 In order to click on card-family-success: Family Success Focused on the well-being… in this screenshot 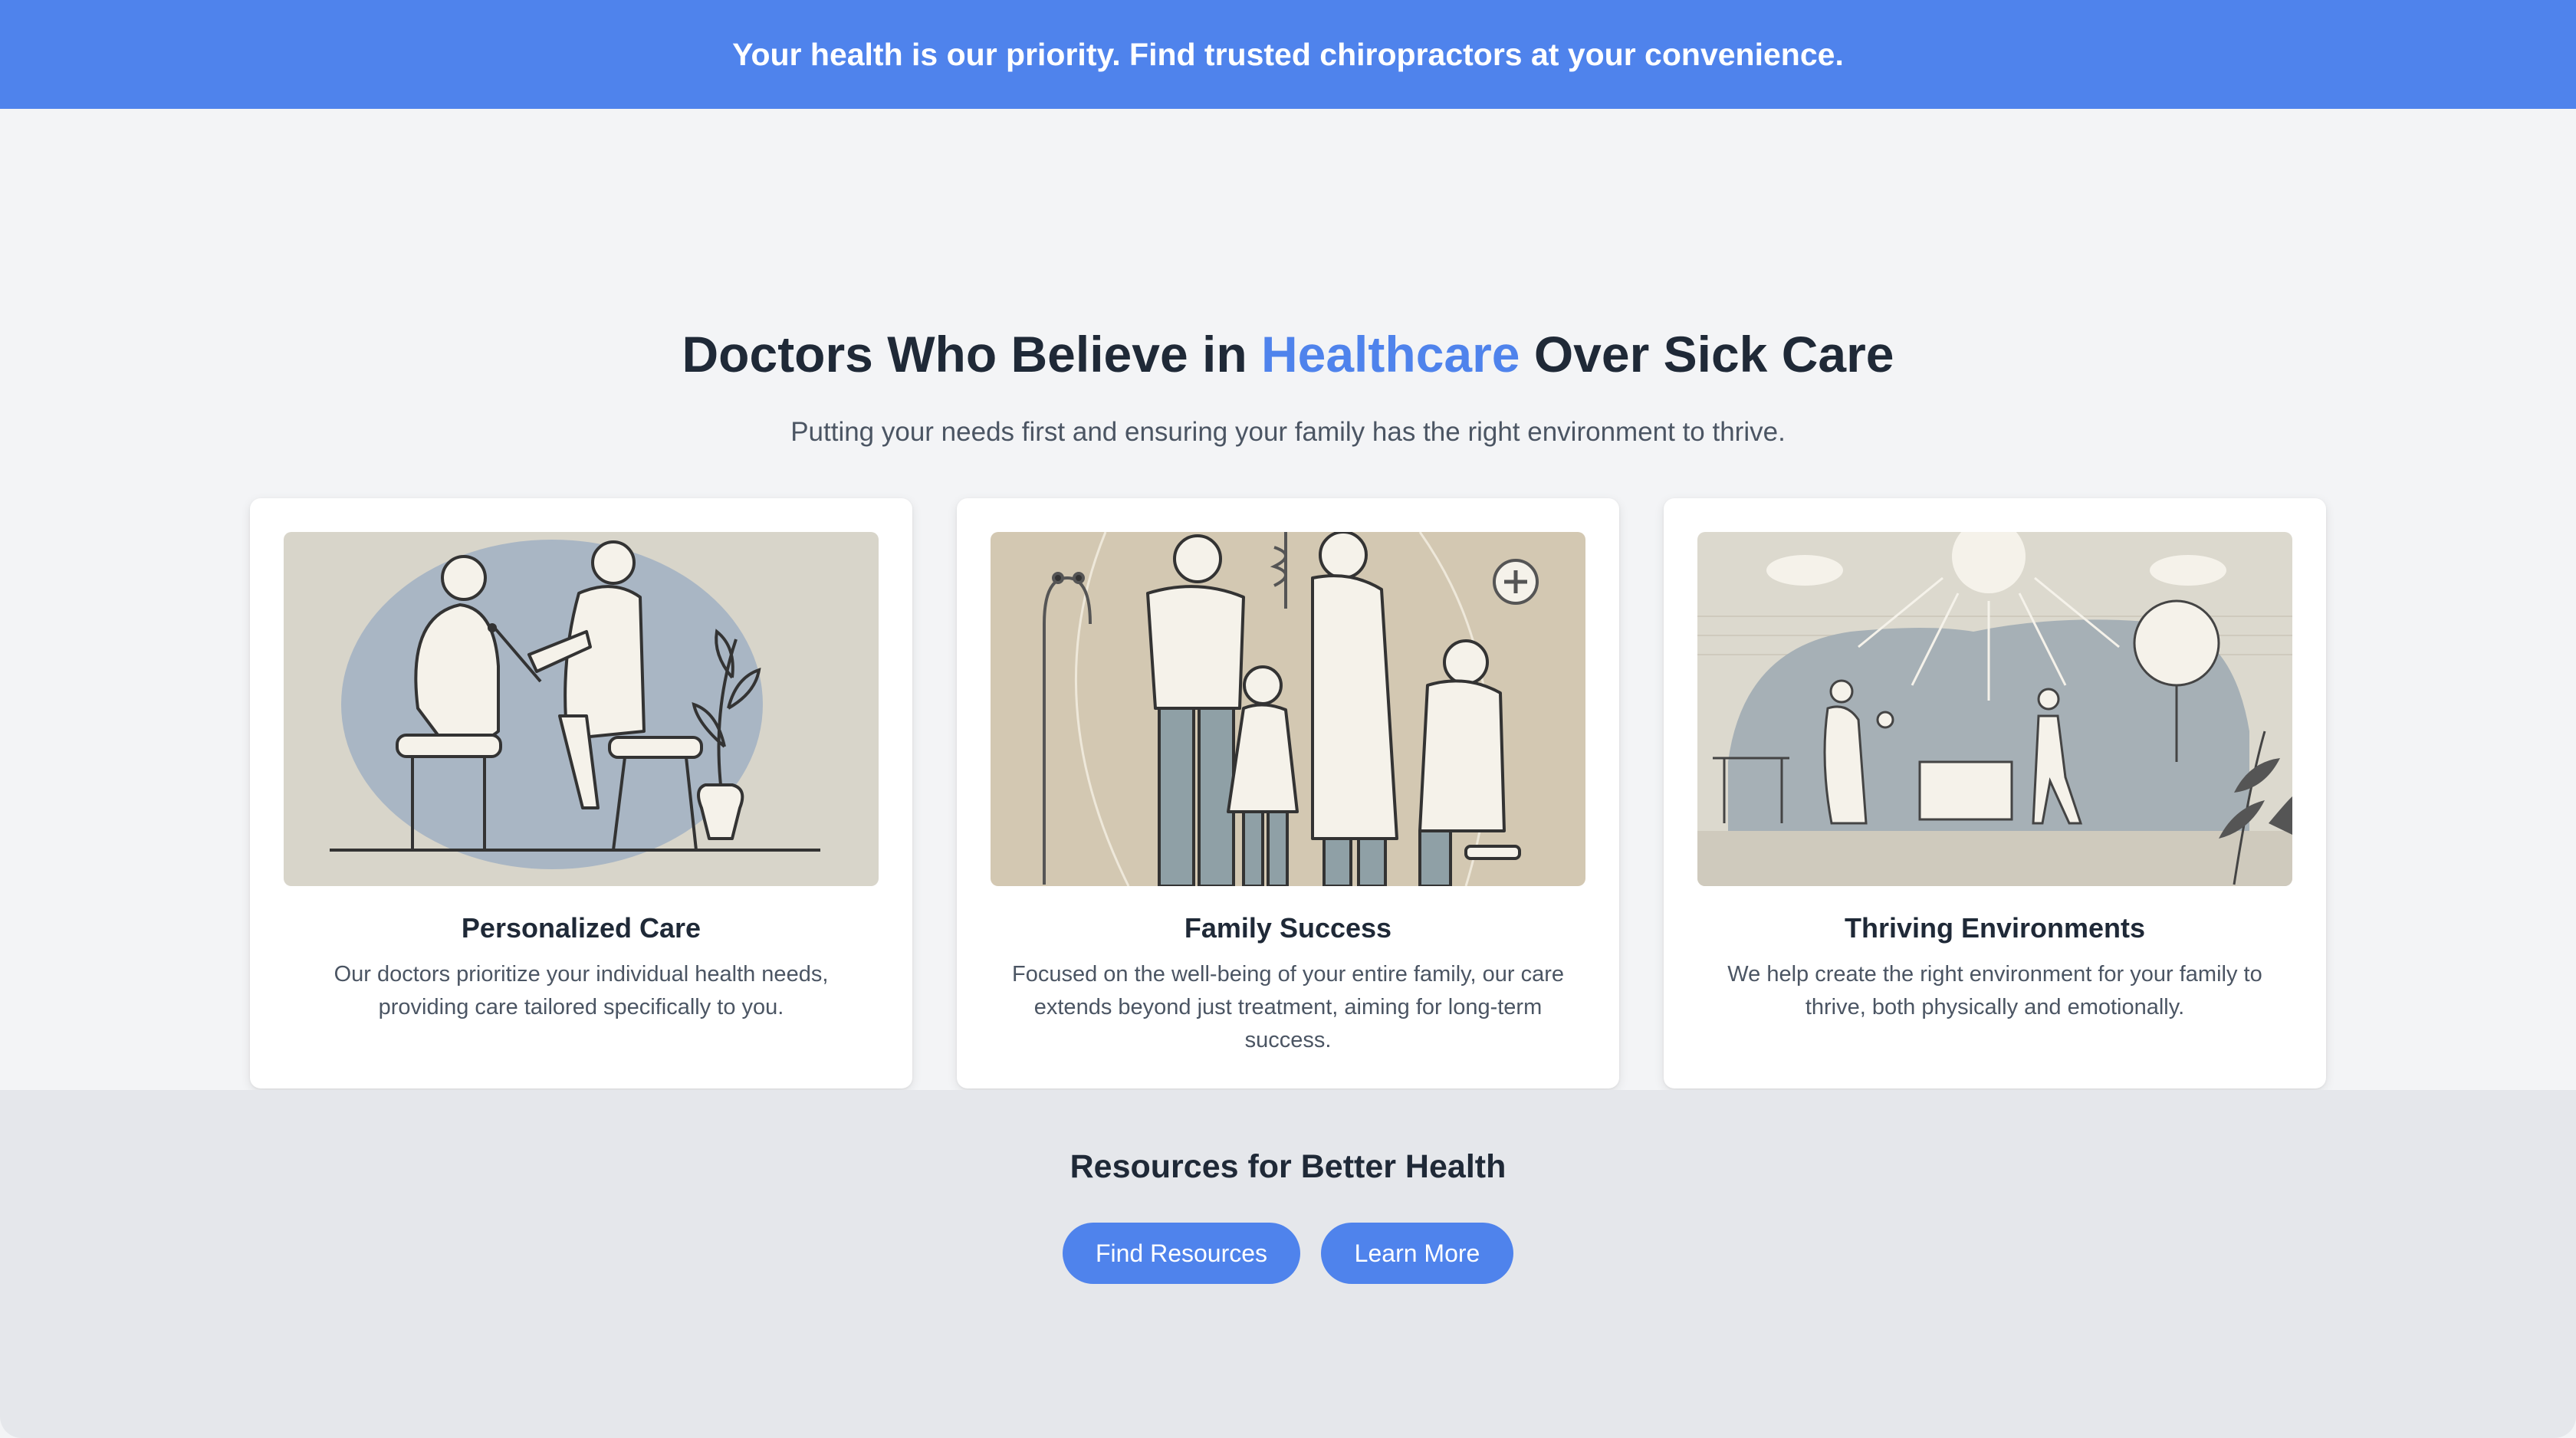, I will do `click(1288, 793)`.